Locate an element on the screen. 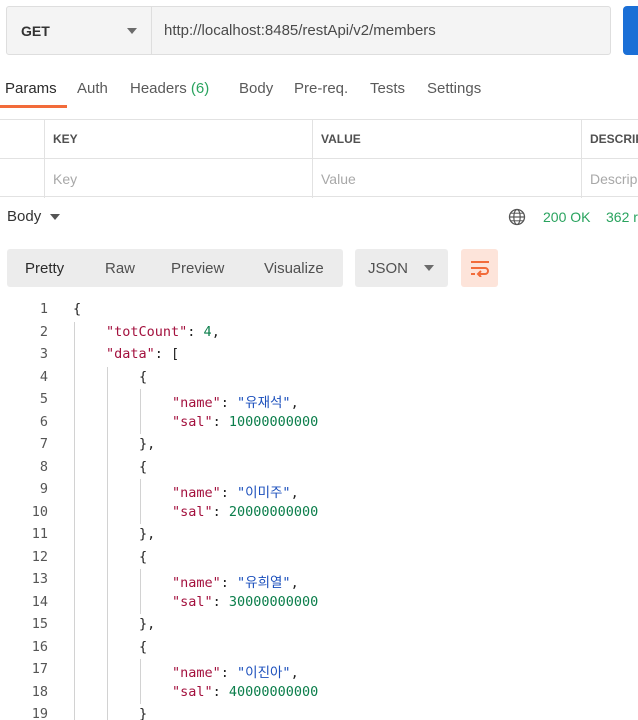  tab-label: Body is located at coordinates (256, 88).